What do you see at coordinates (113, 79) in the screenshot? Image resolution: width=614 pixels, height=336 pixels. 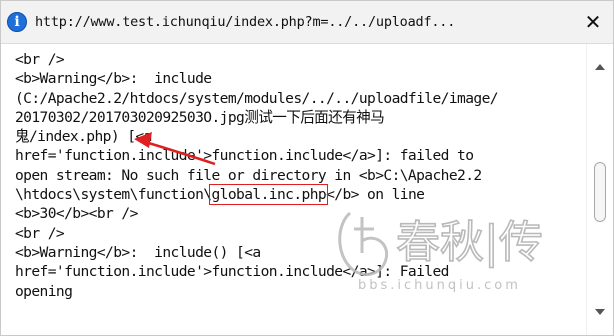 I see `output-line: <b>Warning</b>: include` at bounding box center [113, 79].